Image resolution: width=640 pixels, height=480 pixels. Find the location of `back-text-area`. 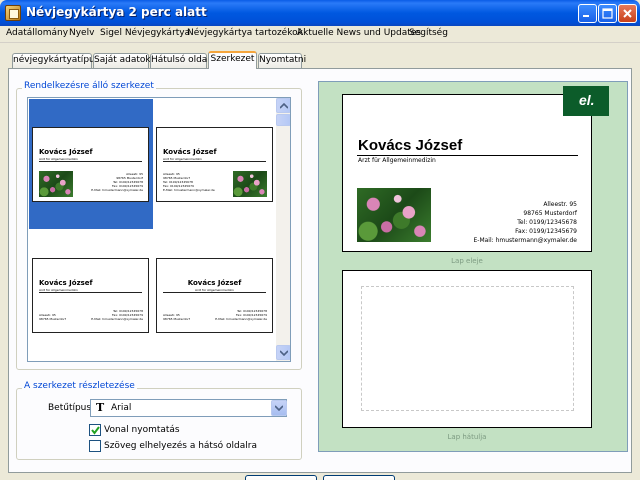

back-text-area is located at coordinates (467, 348).